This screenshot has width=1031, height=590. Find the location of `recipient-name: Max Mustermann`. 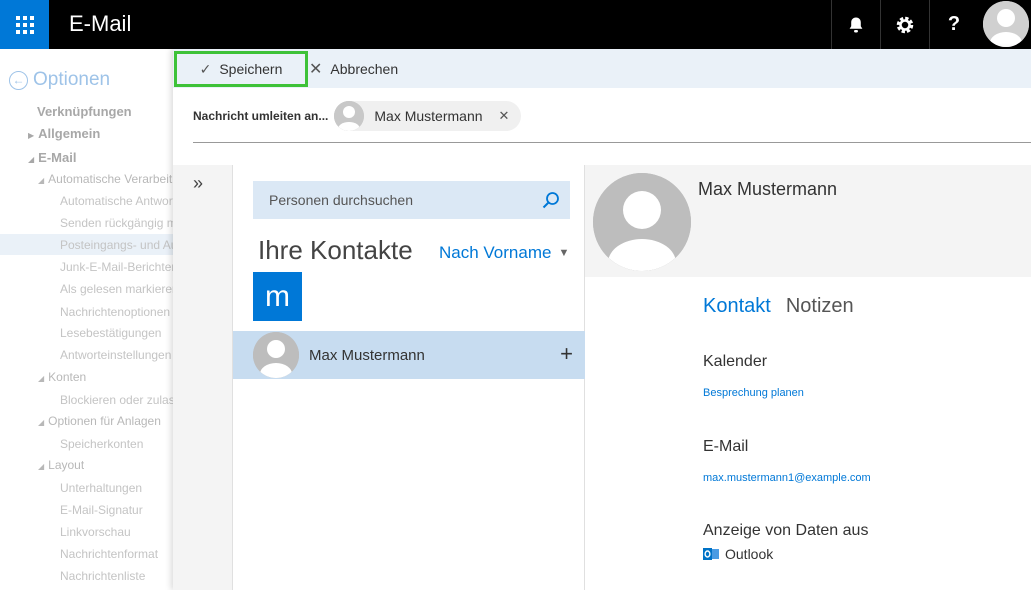

recipient-name: Max Mustermann is located at coordinates (428, 116).